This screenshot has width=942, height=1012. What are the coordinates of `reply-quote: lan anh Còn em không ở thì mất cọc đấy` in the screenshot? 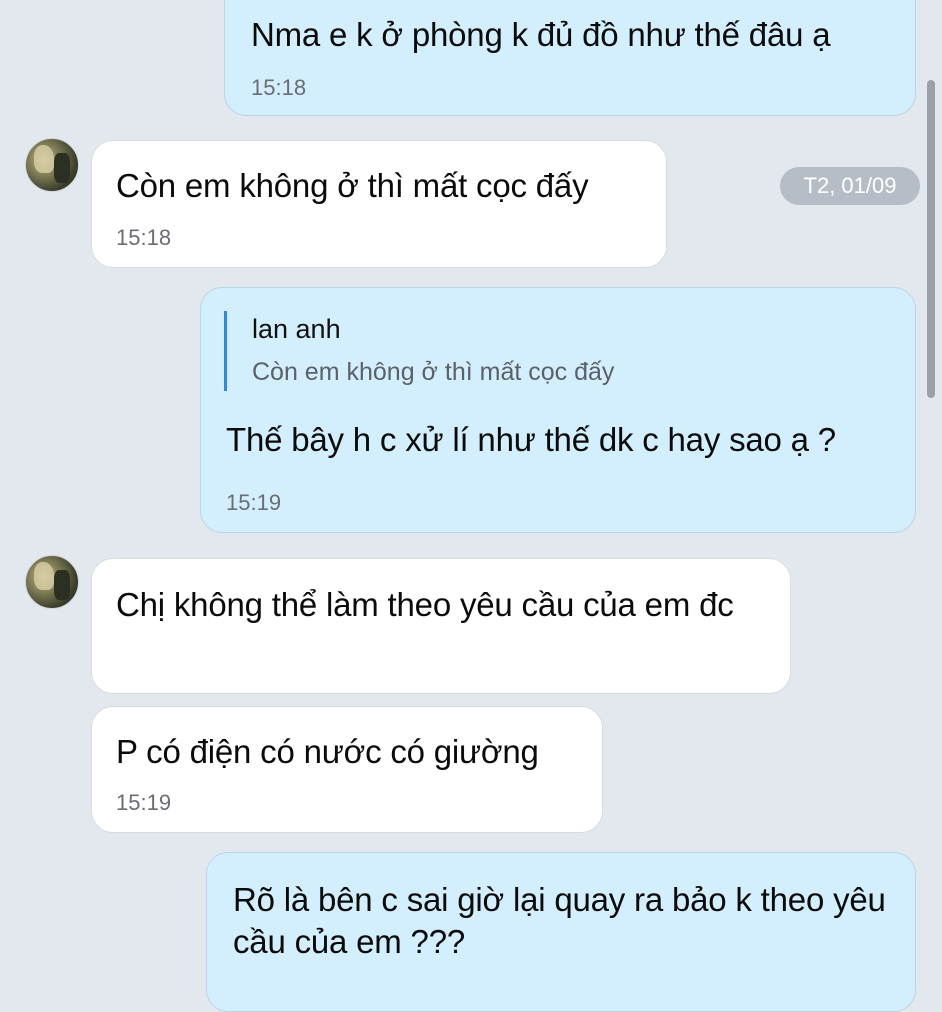 It's located at (419, 351).